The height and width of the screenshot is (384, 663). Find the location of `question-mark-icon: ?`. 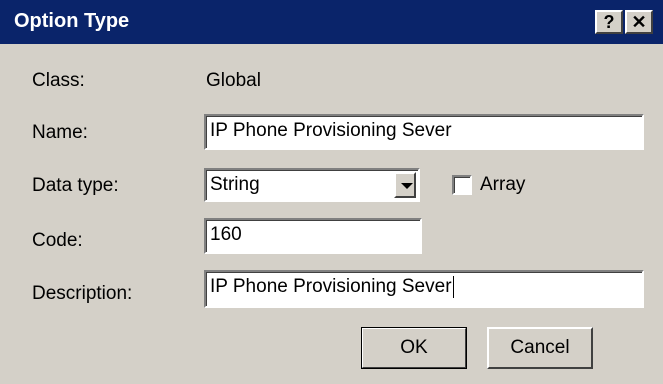

question-mark-icon: ? is located at coordinates (609, 22).